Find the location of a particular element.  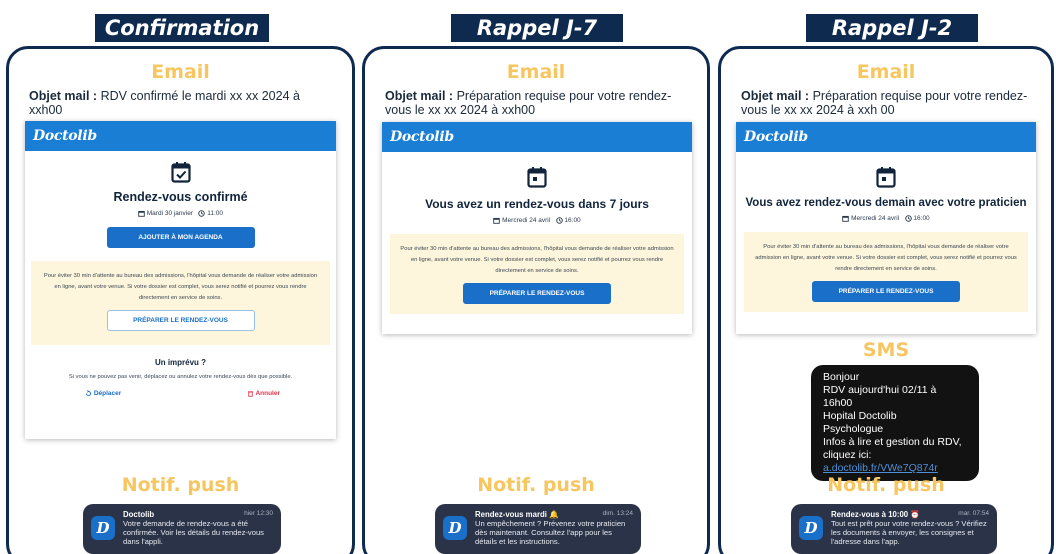

cancel-appointment-label: Annuler is located at coordinates (267, 394).